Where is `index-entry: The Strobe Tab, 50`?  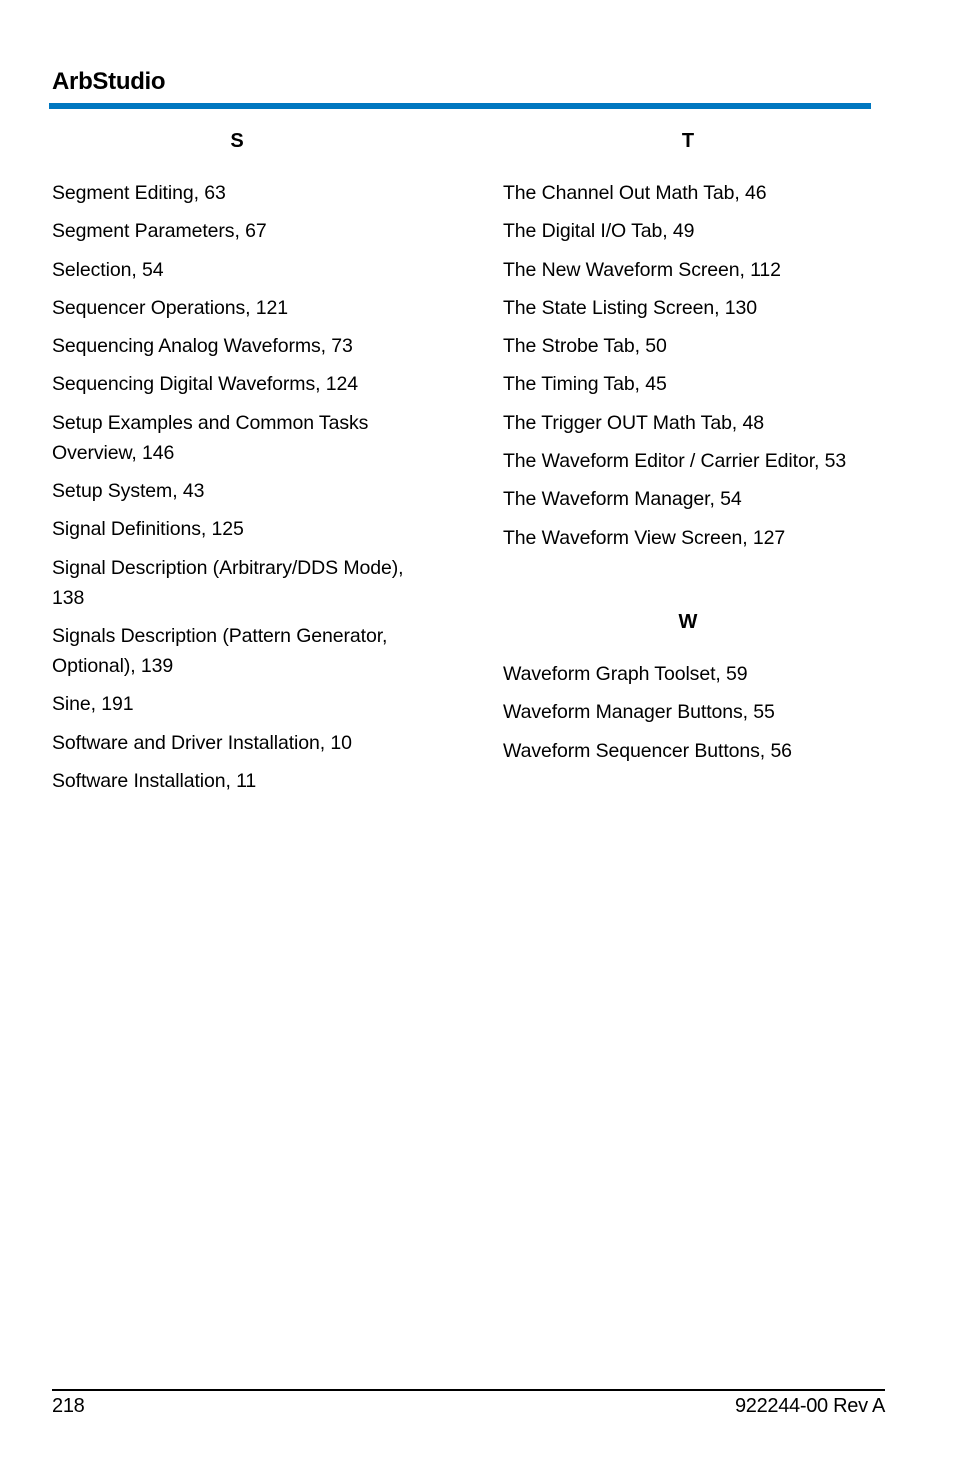 index-entry: The Strobe Tab, 50 is located at coordinates (688, 346).